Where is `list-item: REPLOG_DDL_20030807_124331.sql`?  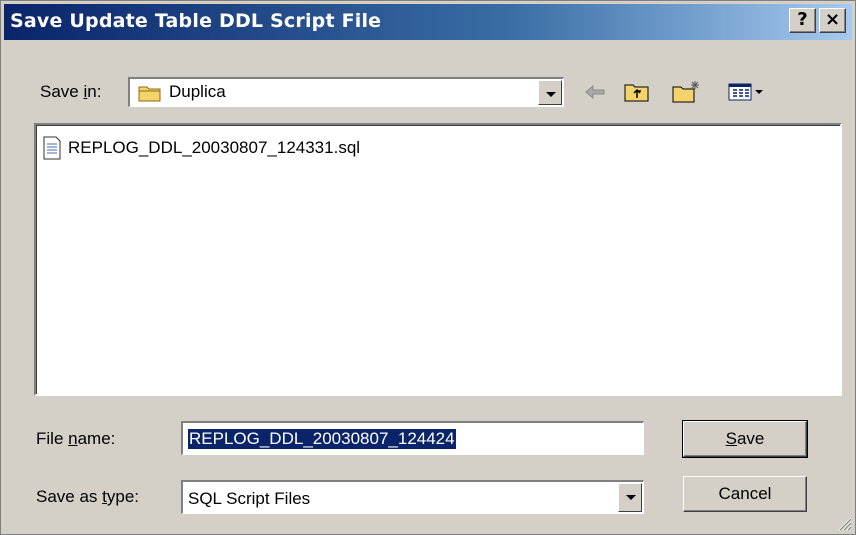
list-item: REPLOG_DDL_20030807_124331.sql is located at coordinates (201, 148).